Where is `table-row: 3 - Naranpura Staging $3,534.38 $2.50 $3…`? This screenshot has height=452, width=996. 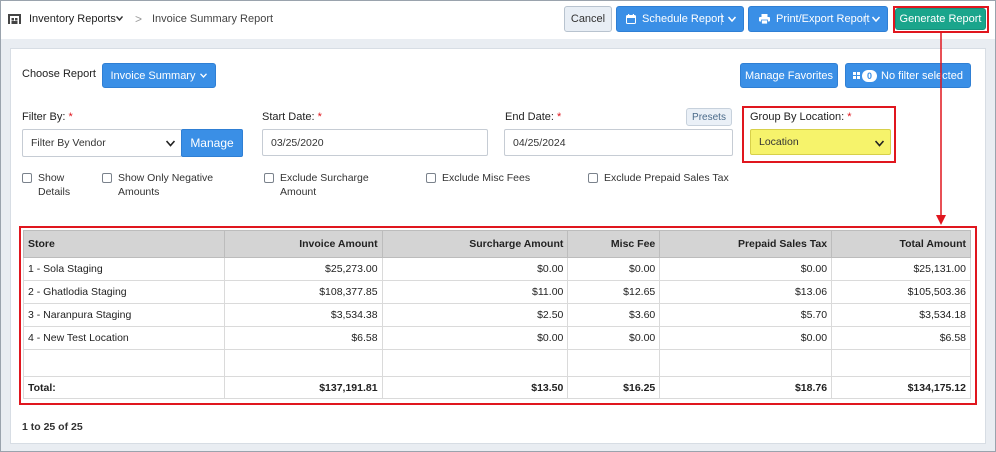
table-row: 3 - Naranpura Staging $3,534.38 $2.50 $3… is located at coordinates (497, 315).